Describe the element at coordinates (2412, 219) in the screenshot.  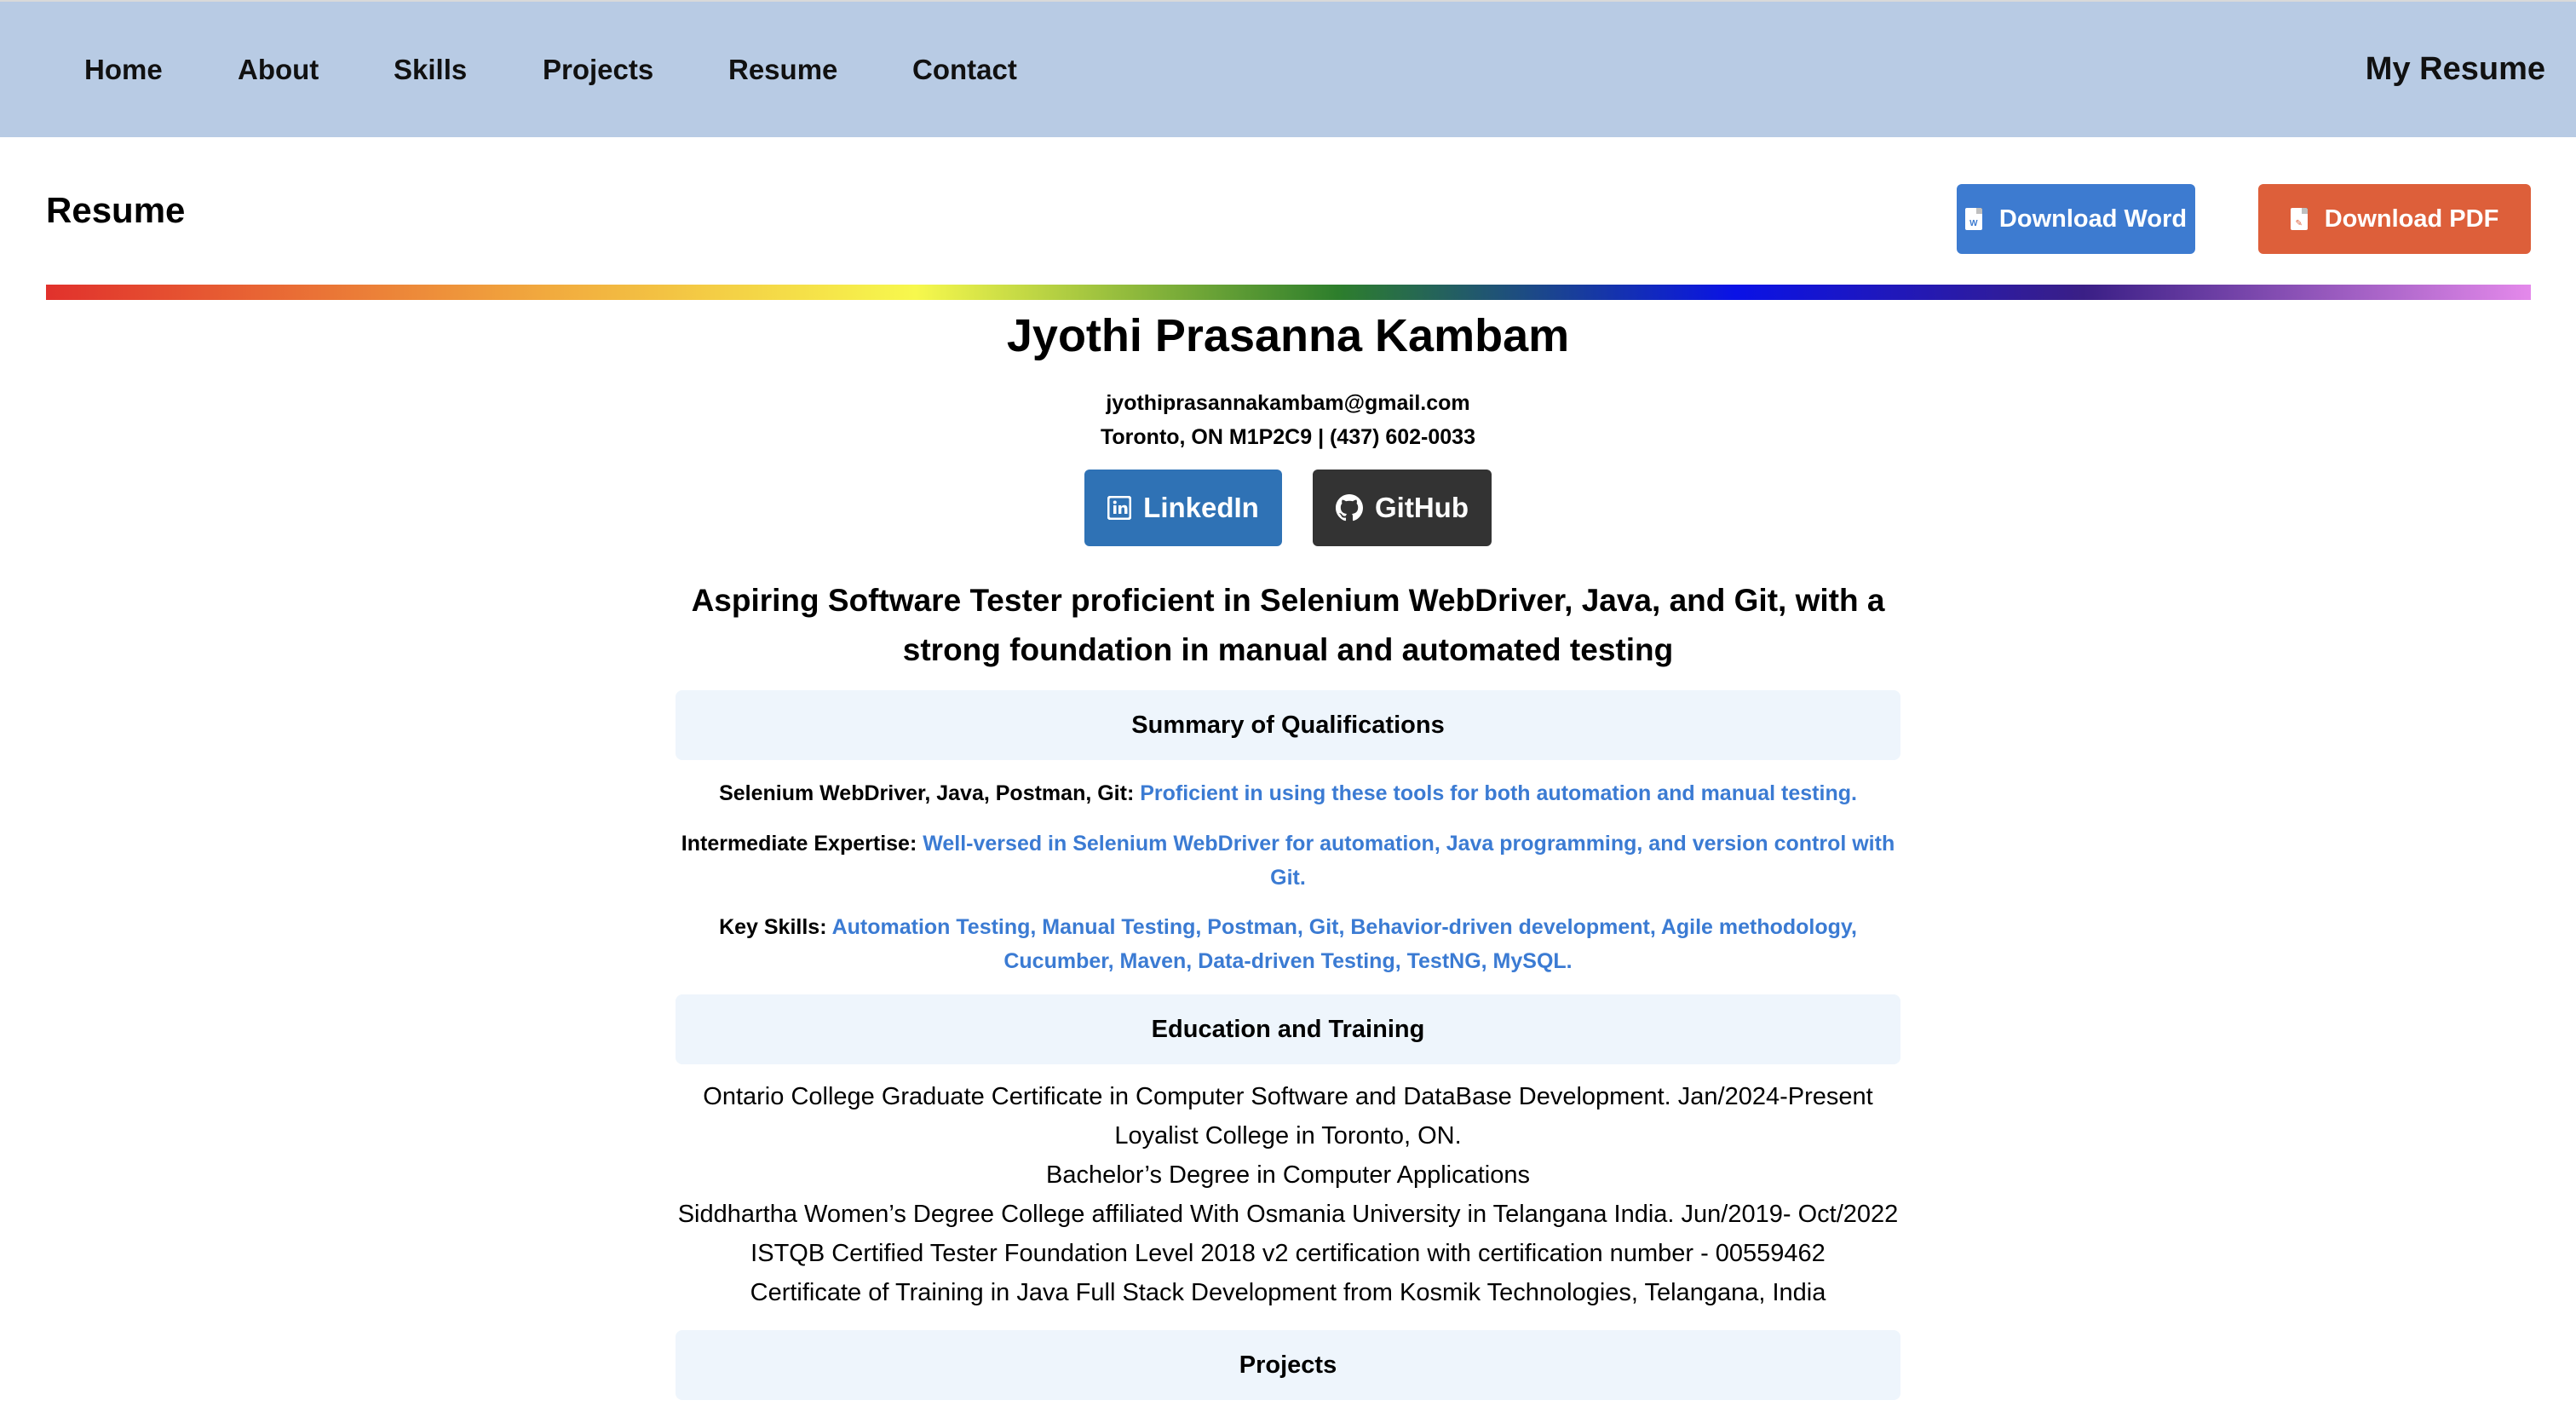
I see `download-pdf-label: Download PDF` at that location.